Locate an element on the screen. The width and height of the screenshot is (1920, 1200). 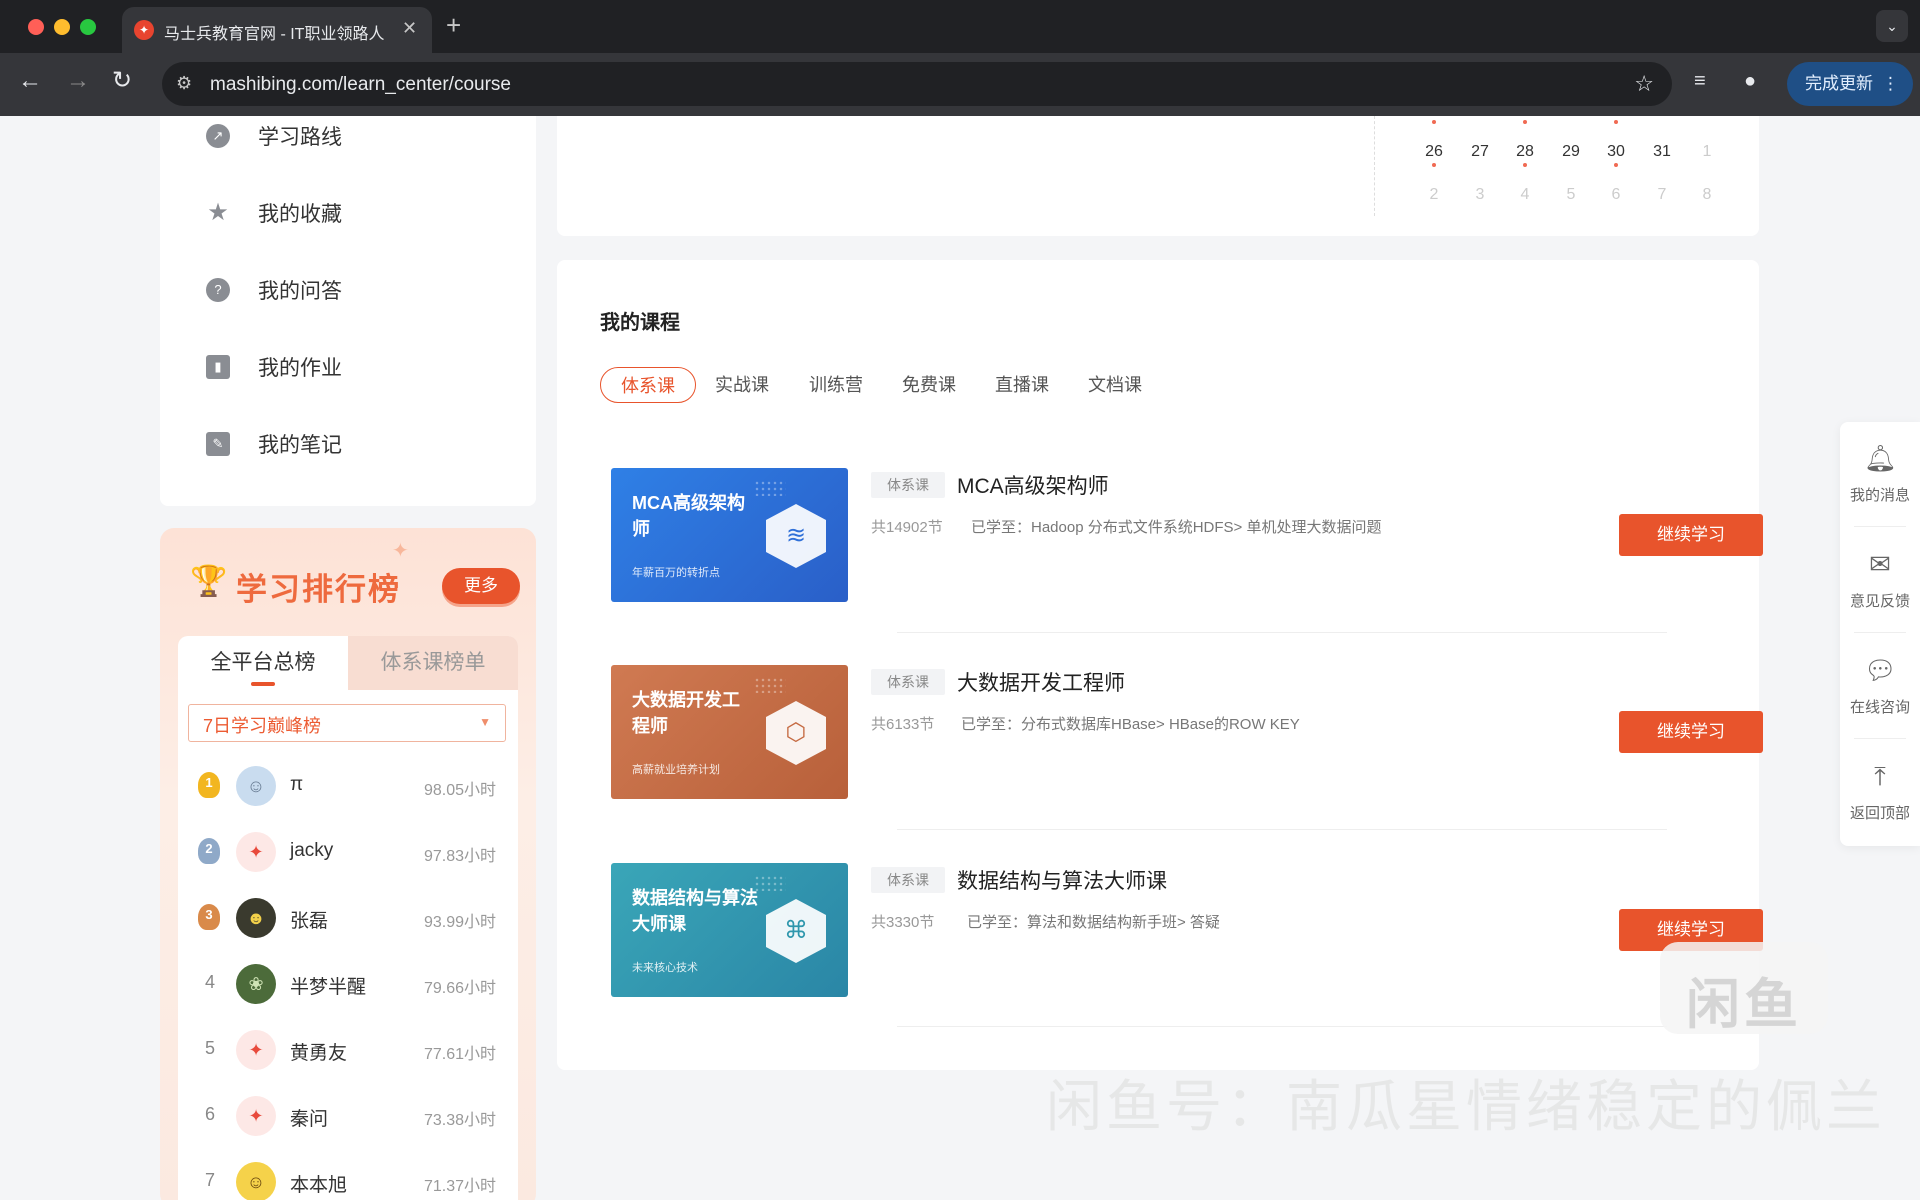
ranking-row: 6 ✦ 秦问 73.38小时 is located at coordinates (348, 1116).